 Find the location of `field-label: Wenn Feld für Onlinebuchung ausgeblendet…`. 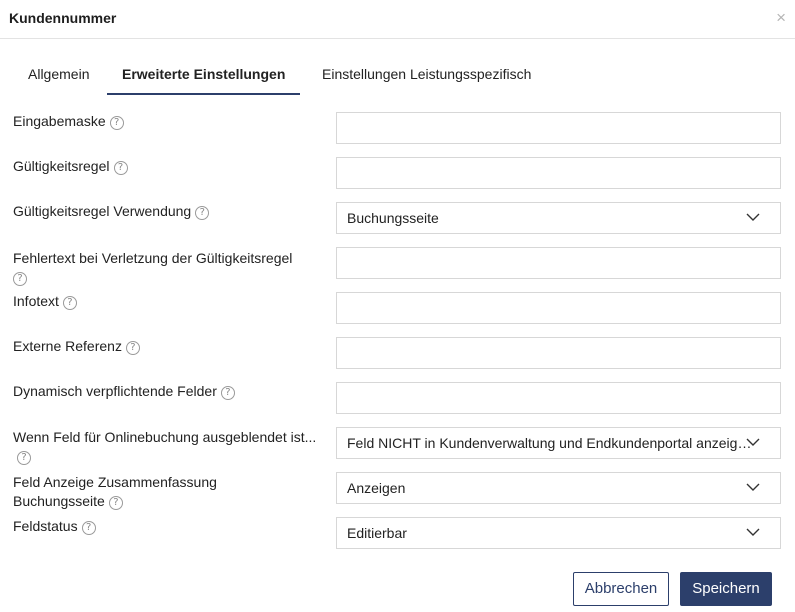

field-label: Wenn Feld für Onlinebuchung ausgeblendet… is located at coordinates (168, 447).